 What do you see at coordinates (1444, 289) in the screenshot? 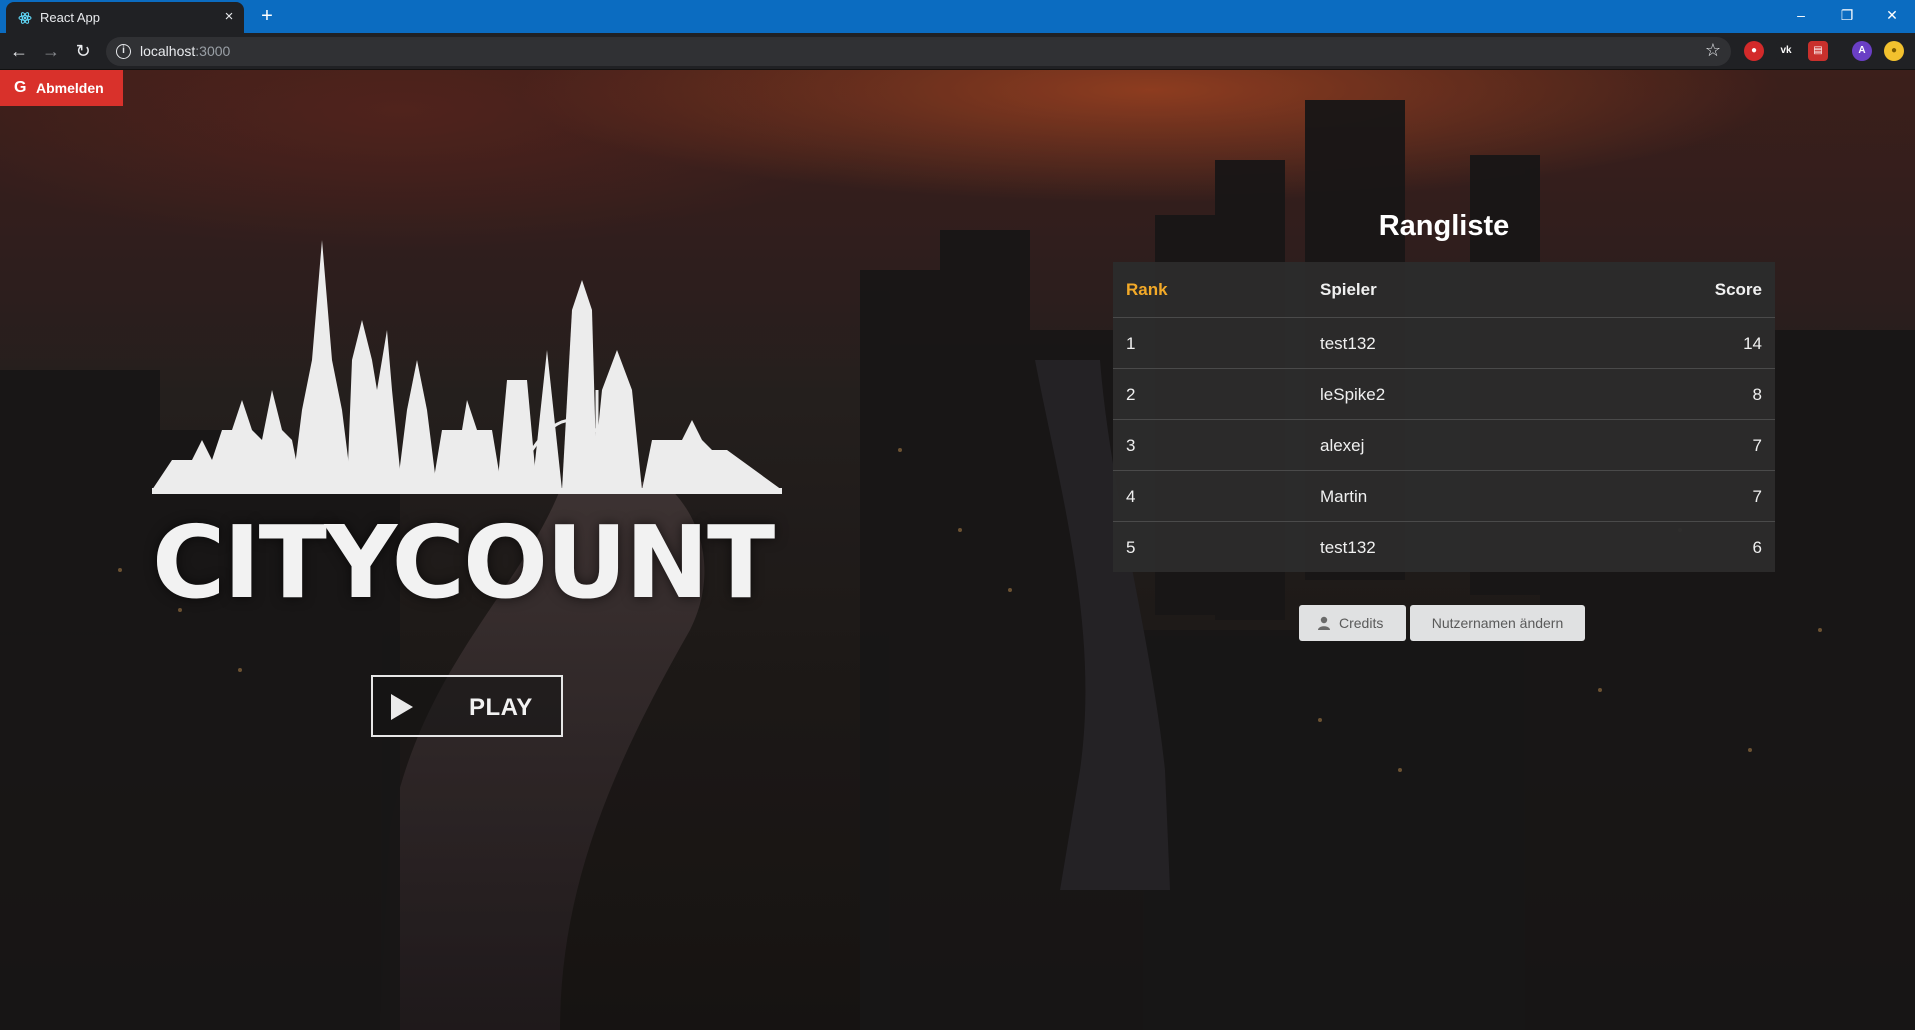
I see `table-header-row: Rank Spieler Score` at bounding box center [1444, 289].